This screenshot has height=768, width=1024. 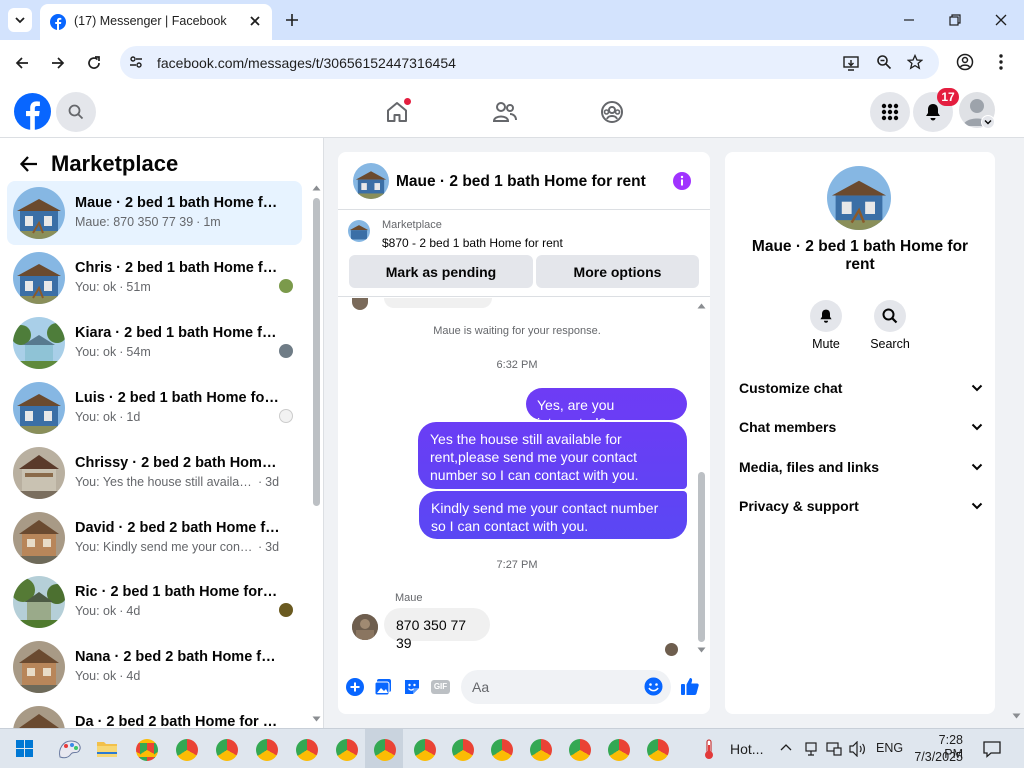 What do you see at coordinates (58, 63) in the screenshot?
I see `forward-icon` at bounding box center [58, 63].